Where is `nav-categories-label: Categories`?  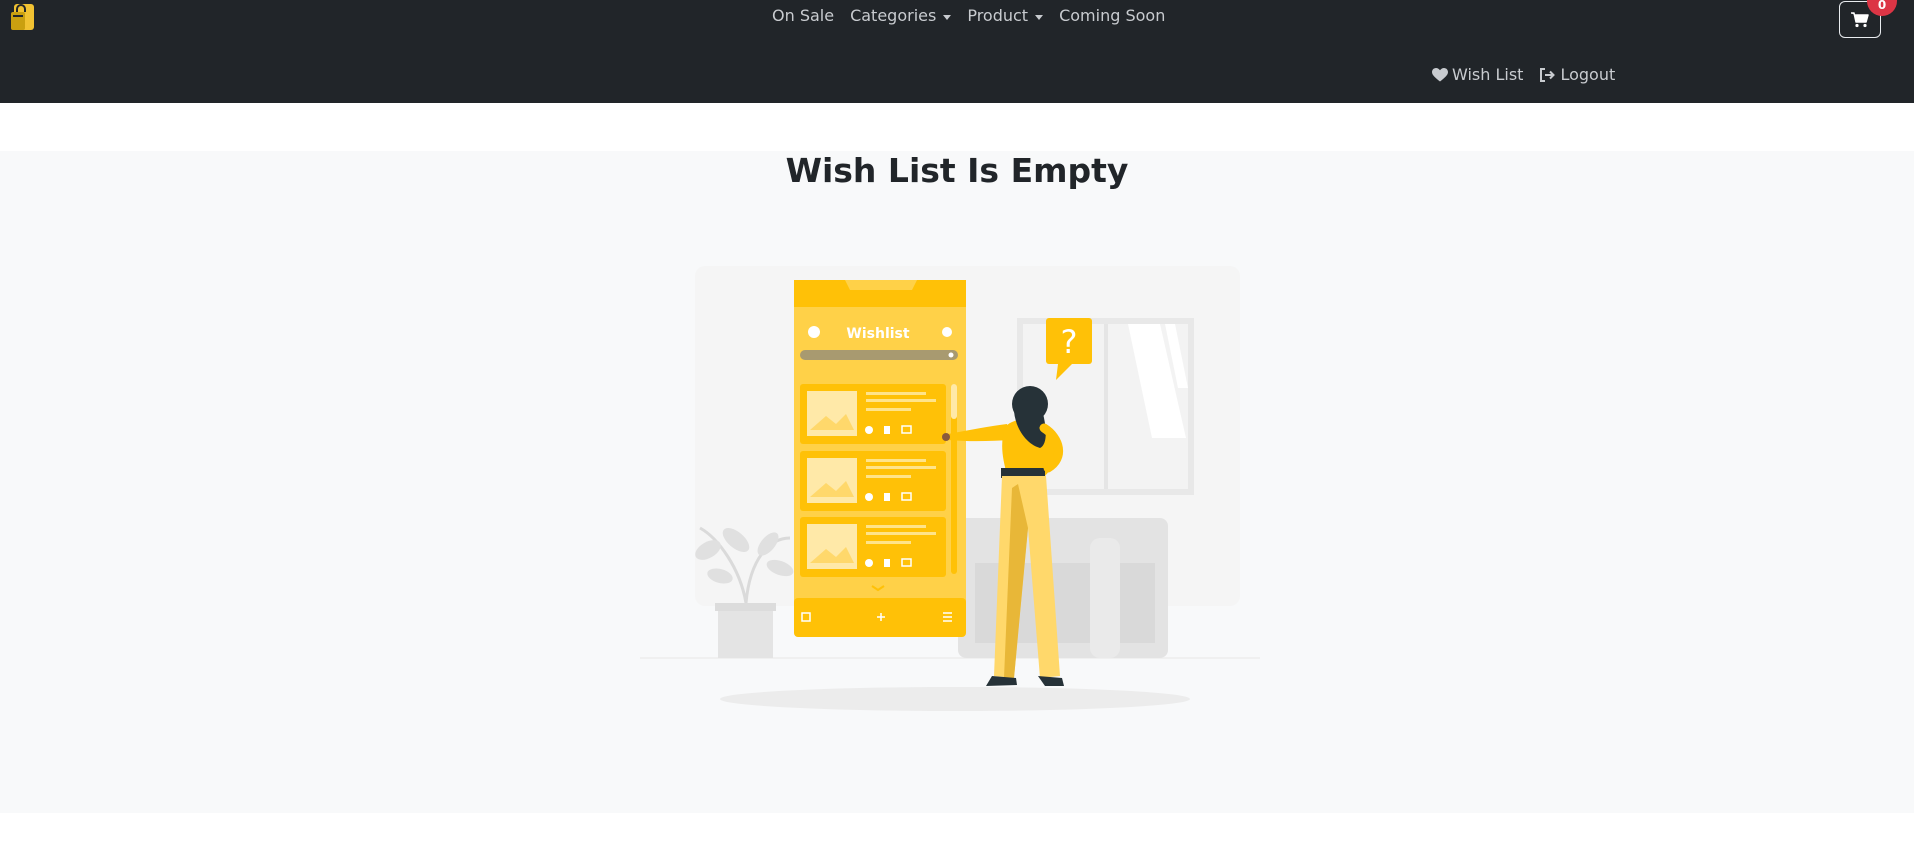
nav-categories-label: Categories is located at coordinates (893, 15).